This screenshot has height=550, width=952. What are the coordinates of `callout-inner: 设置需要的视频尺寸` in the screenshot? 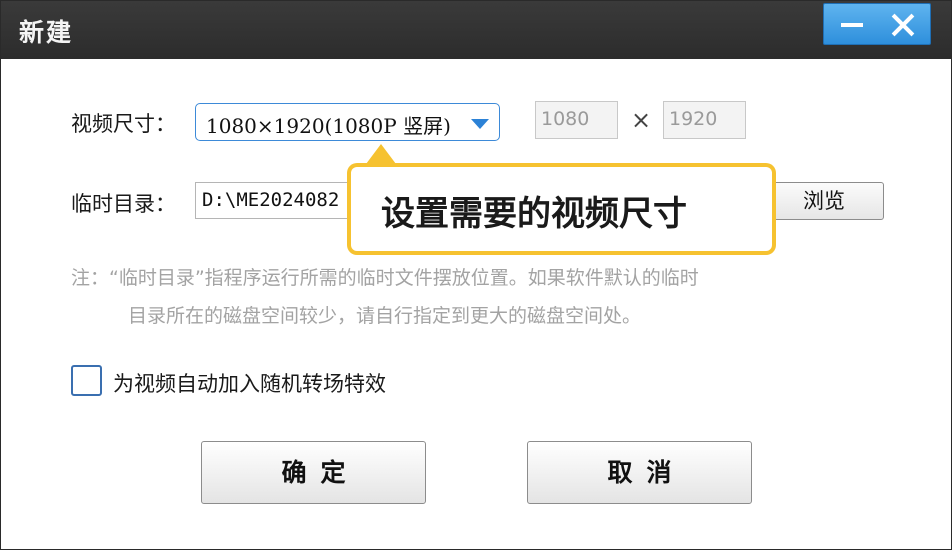 It's located at (561, 209).